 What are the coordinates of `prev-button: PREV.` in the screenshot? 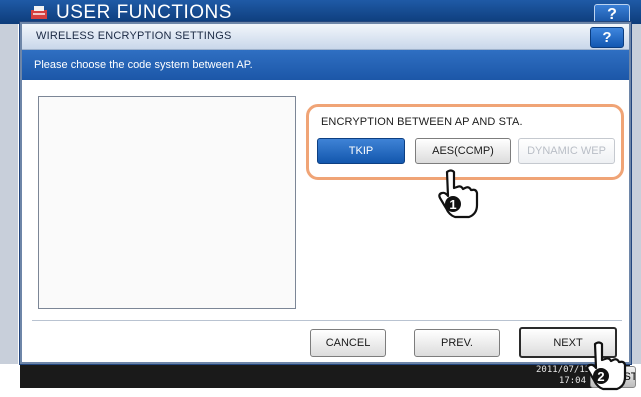 It's located at (457, 343).